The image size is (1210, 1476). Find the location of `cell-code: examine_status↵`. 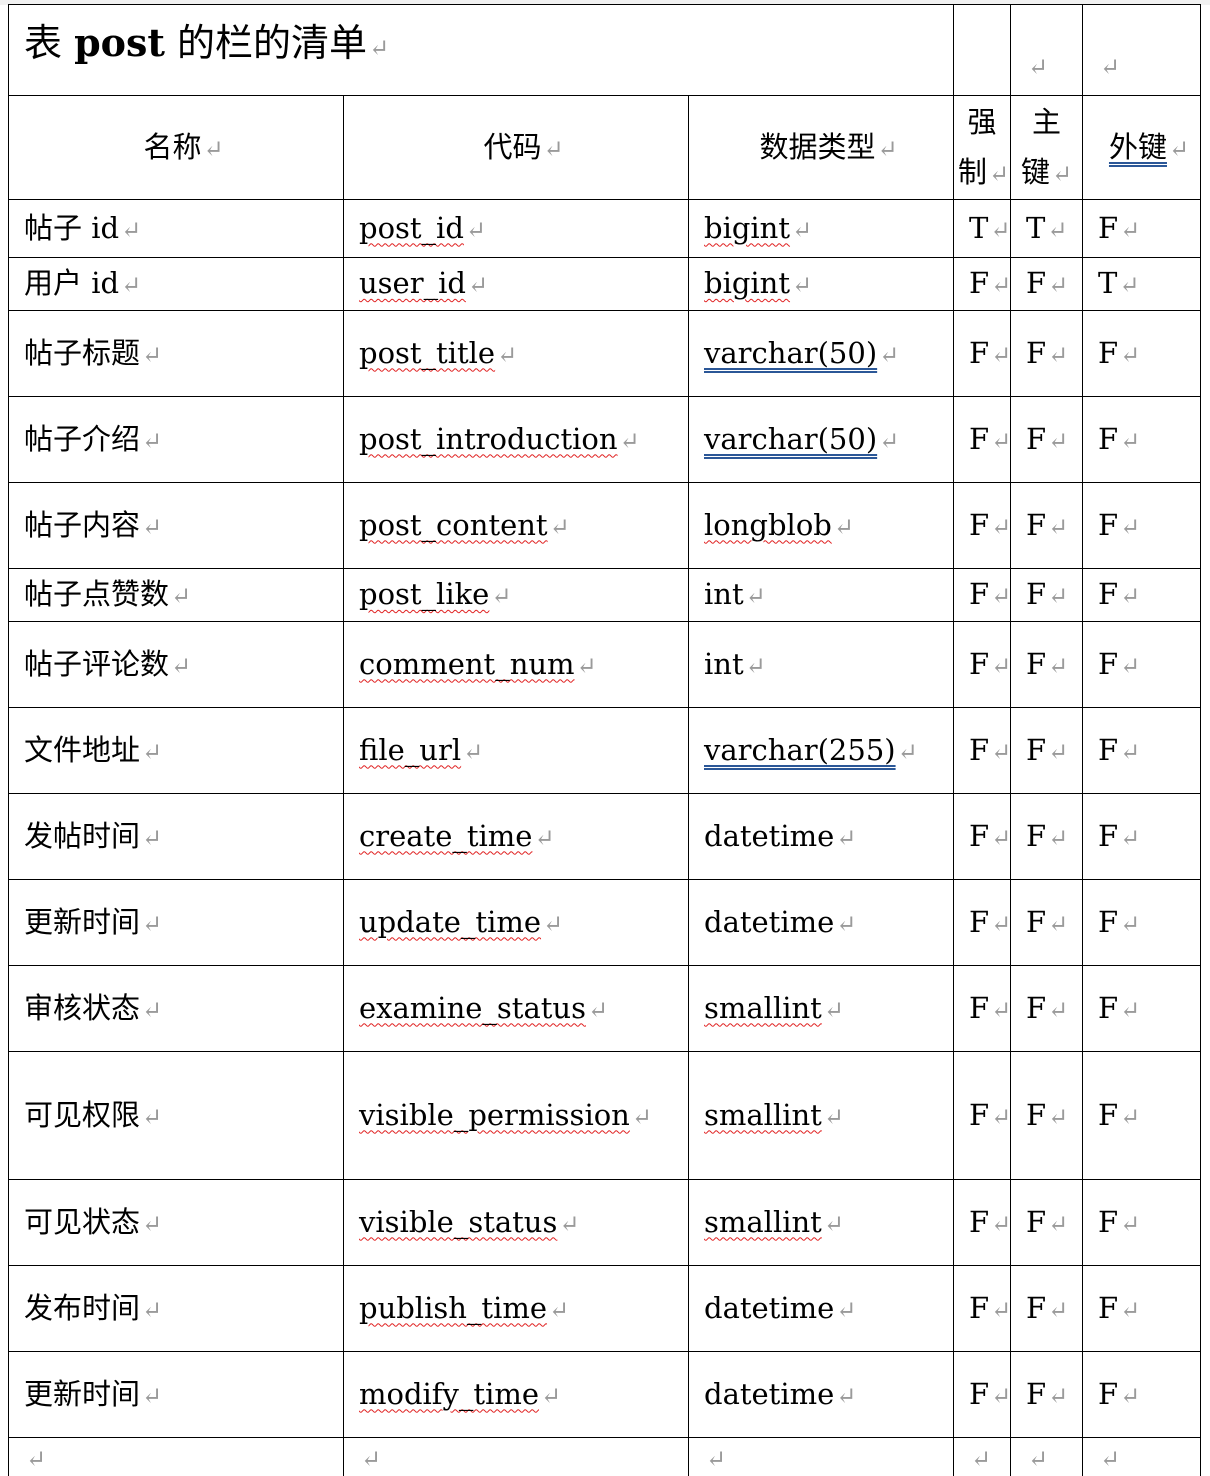

cell-code: examine_status↵ is located at coordinates (516, 1008).